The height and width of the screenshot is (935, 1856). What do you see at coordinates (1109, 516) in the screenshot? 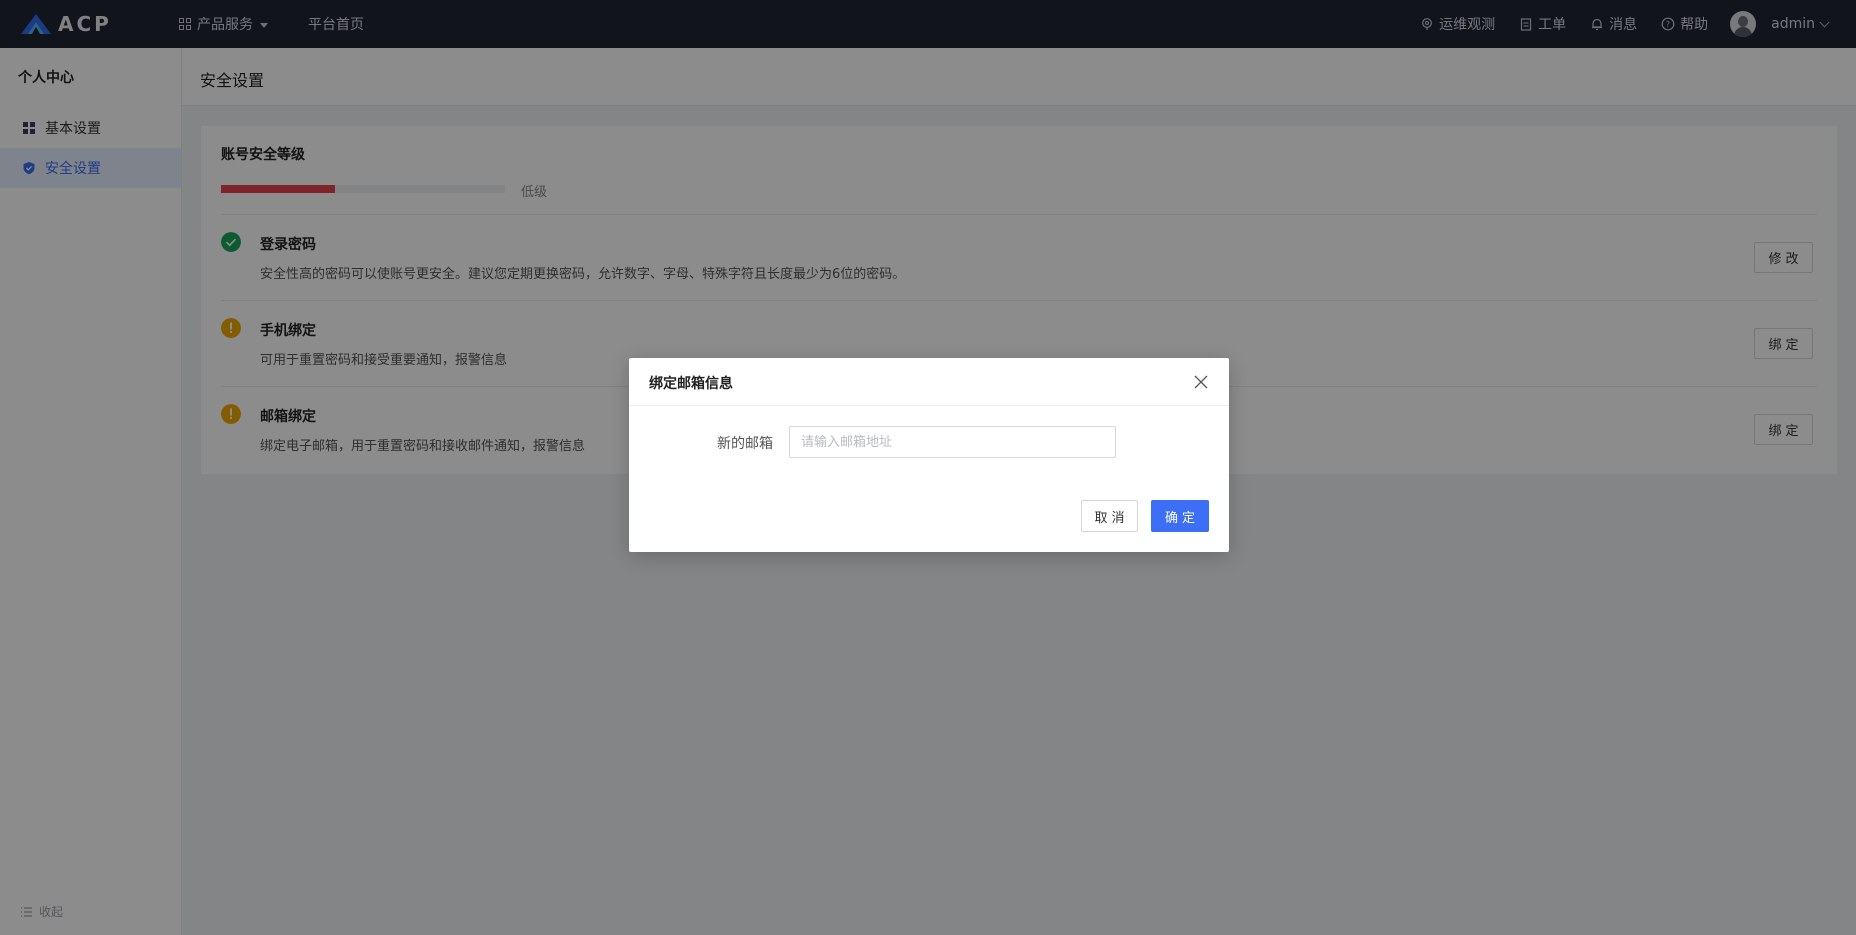
I see `cancel-button: 取消` at bounding box center [1109, 516].